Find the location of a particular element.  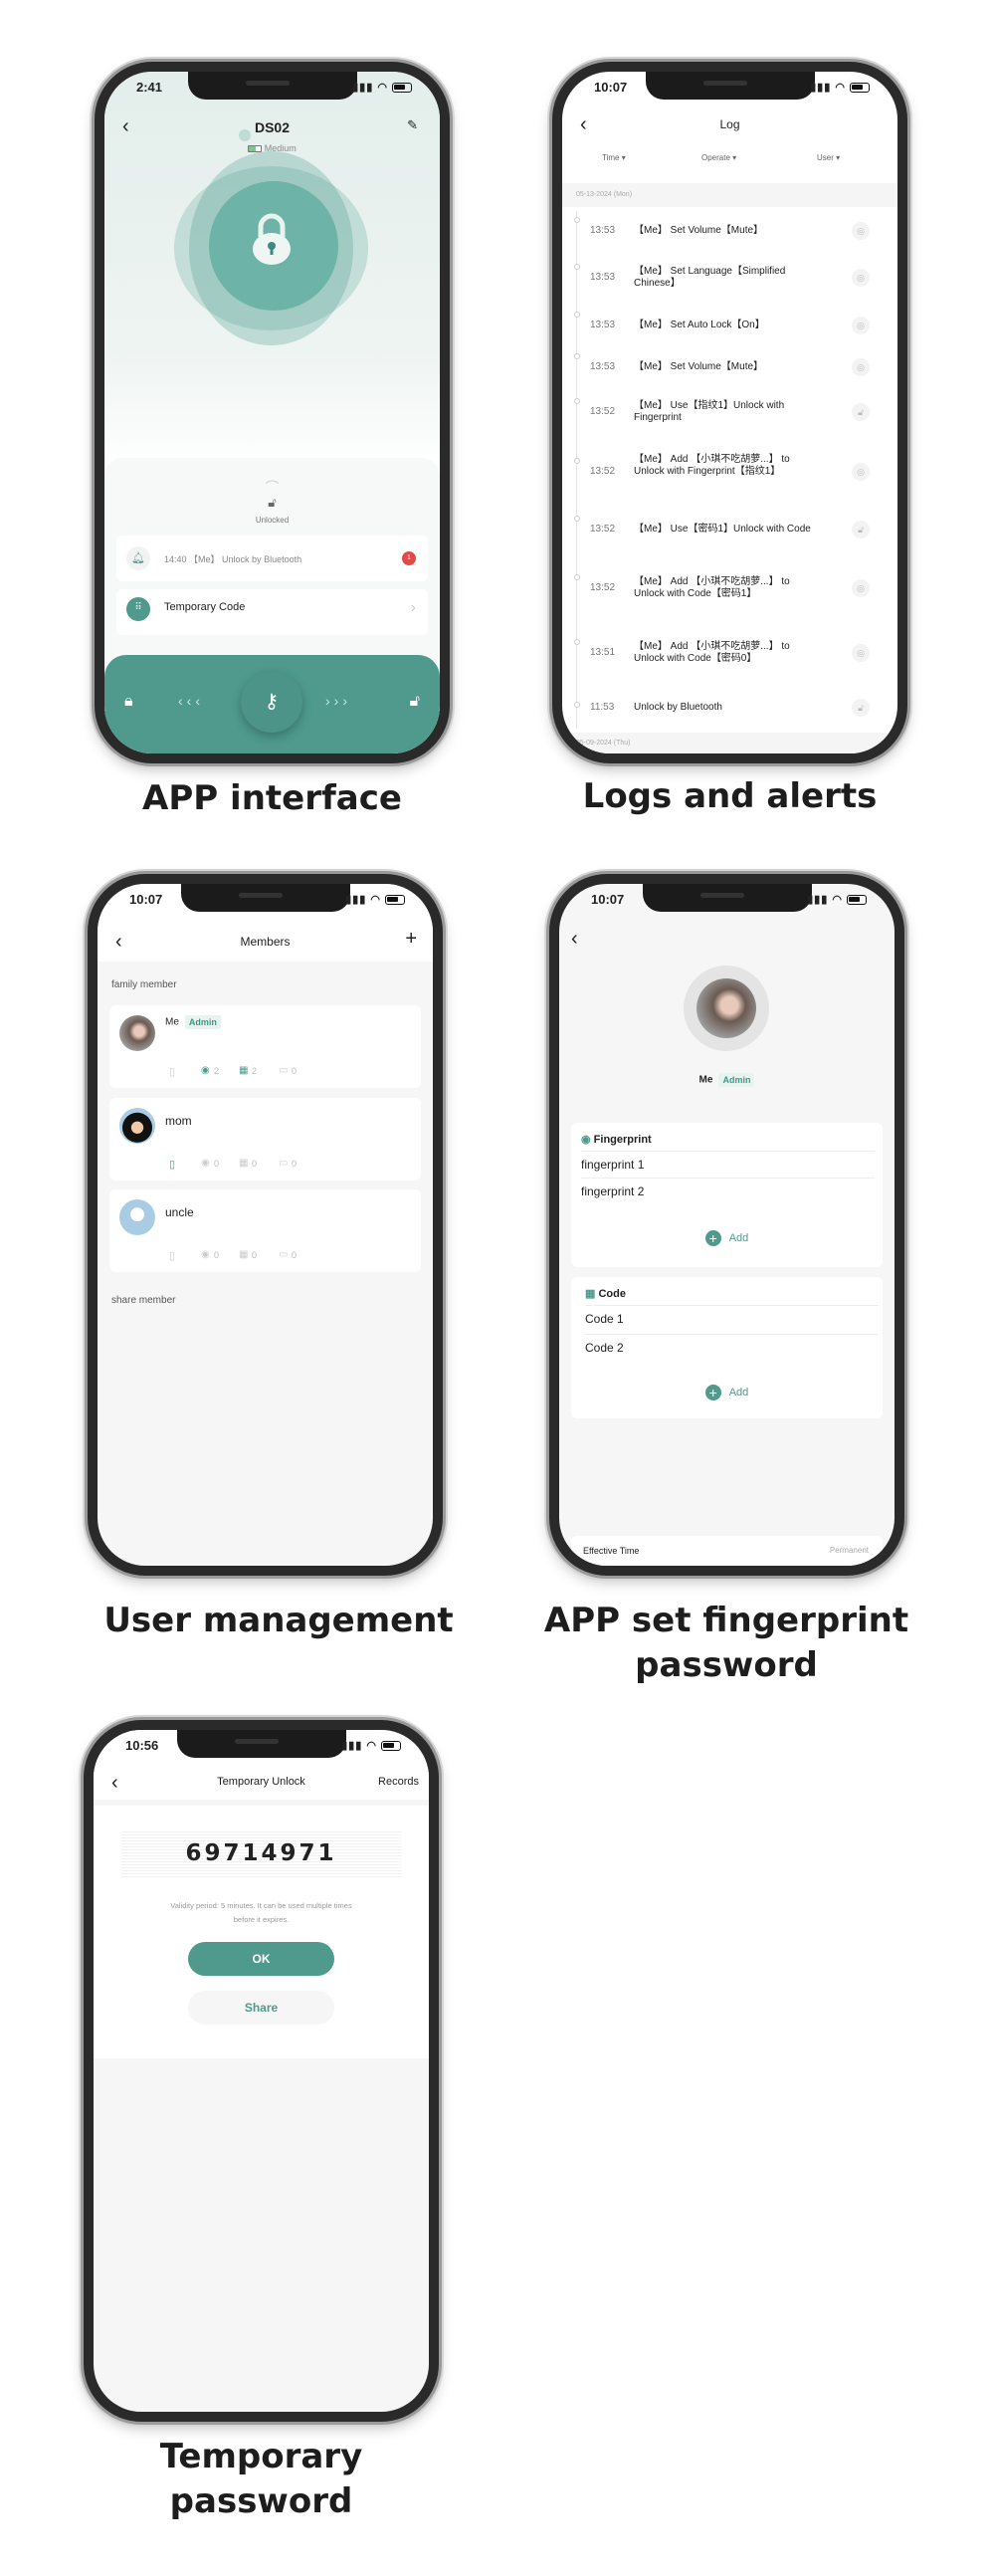

lock-state: Unlocked is located at coordinates (272, 520).